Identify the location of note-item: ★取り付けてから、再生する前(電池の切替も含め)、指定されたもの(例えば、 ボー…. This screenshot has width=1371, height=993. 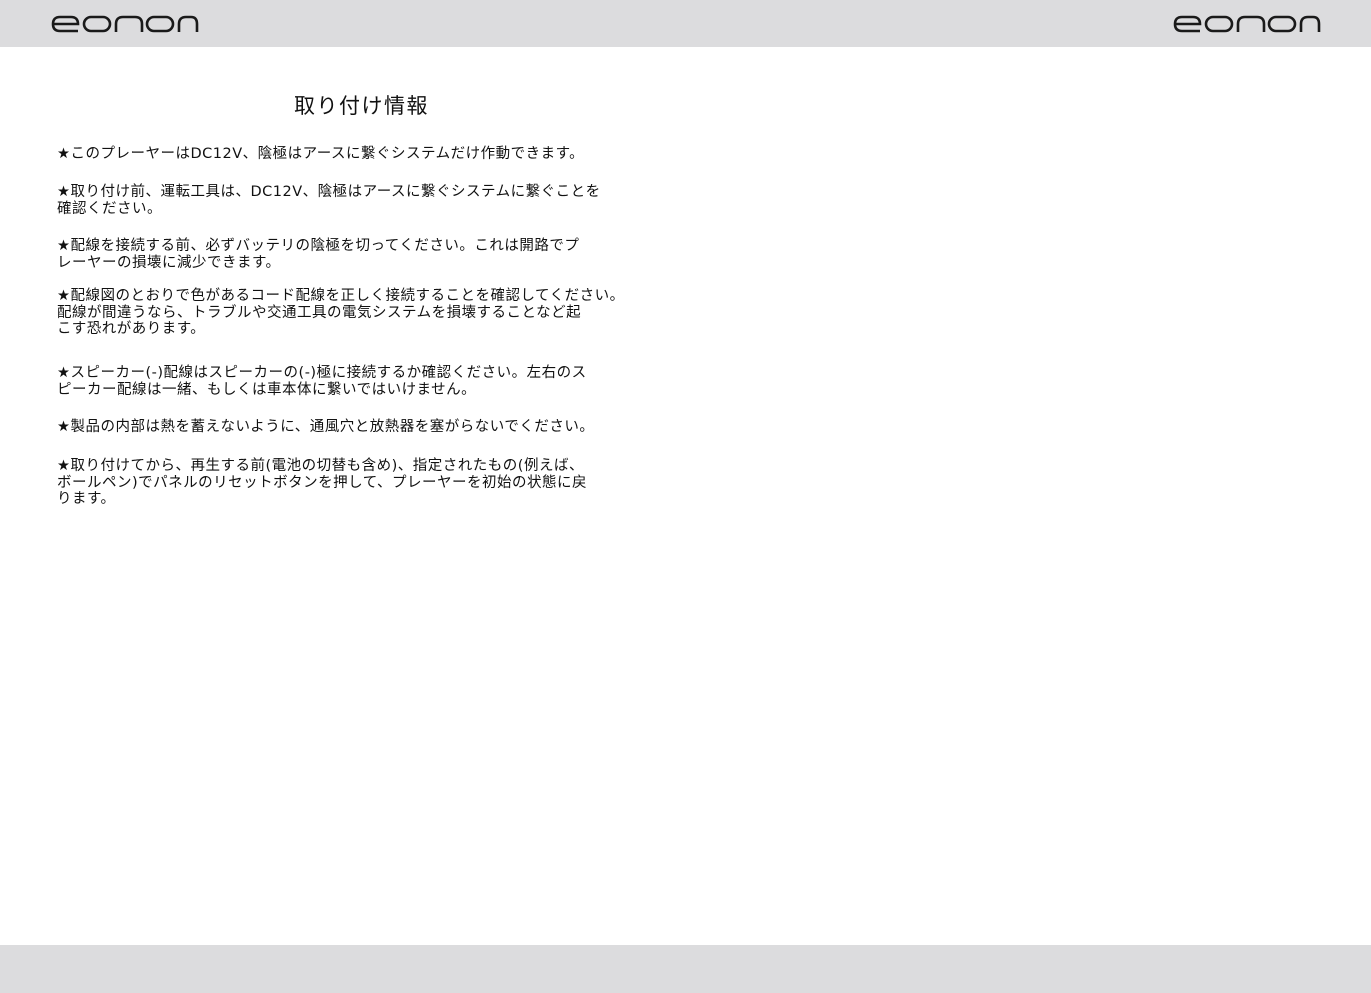
(322, 482).